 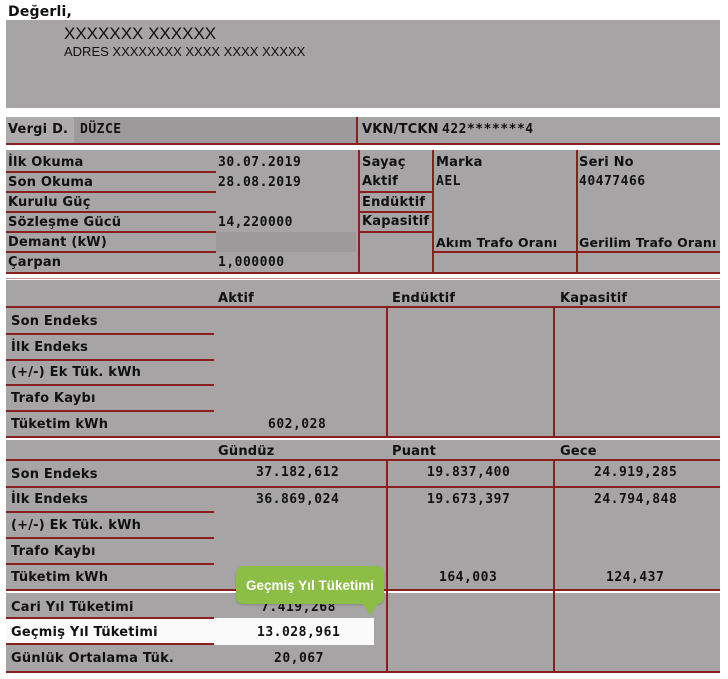 I want to click on meter-type: Aktif, so click(x=380, y=181).